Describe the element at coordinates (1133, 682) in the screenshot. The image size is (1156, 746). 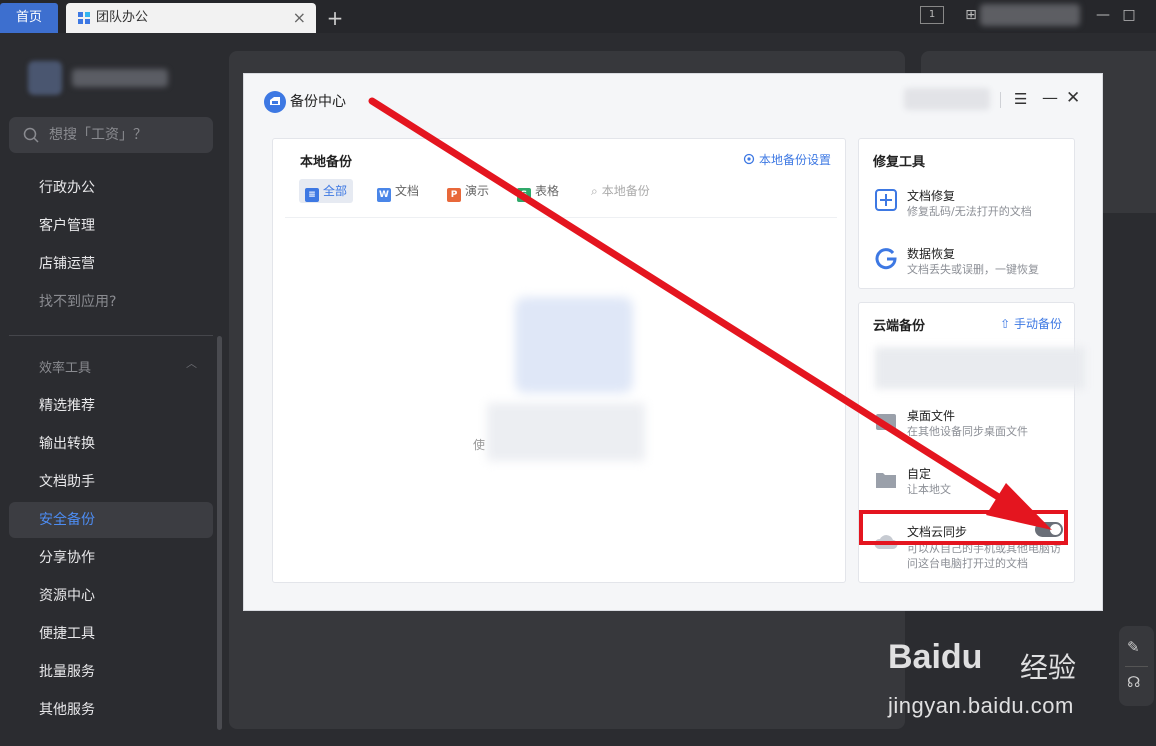
I see `headset-icon: ☊` at that location.